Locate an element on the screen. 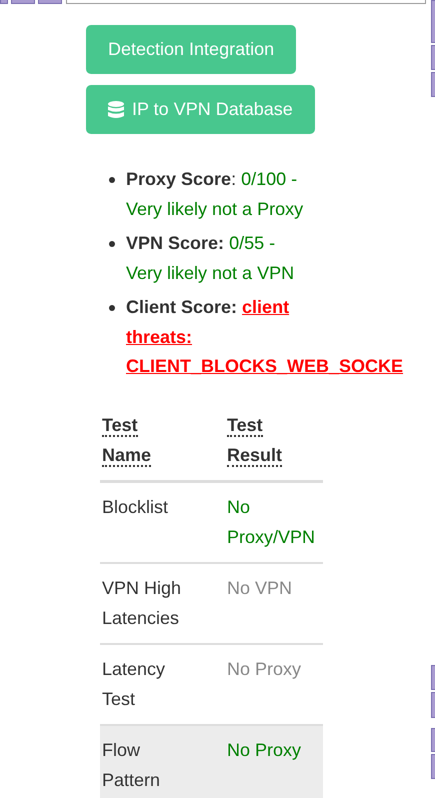 This screenshot has height=798, width=435. integration-button: Detection Integration is located at coordinates (191, 49).